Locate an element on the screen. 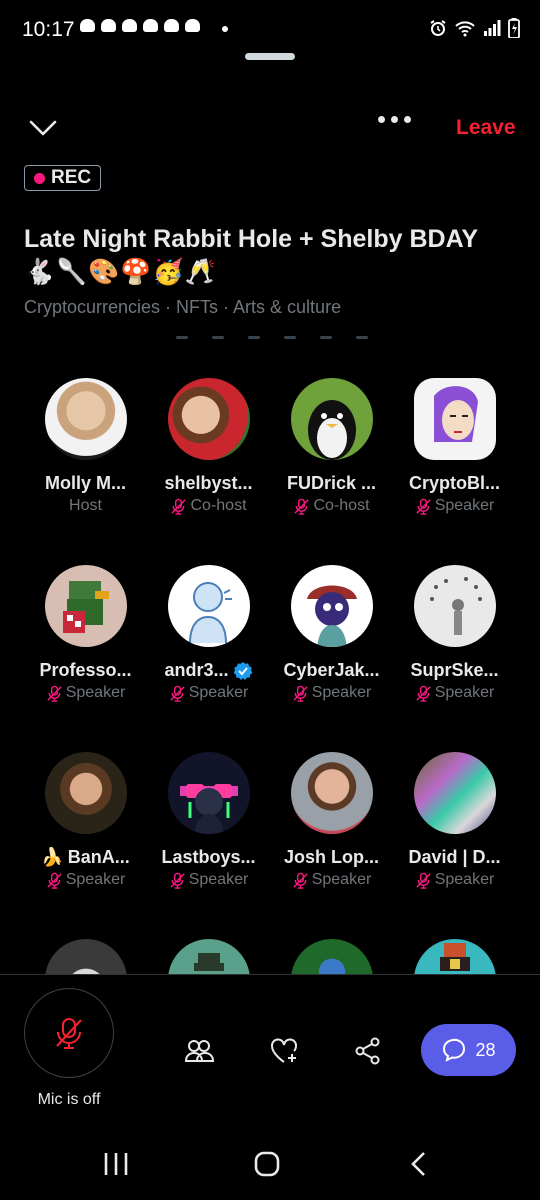  notification-icons is located at coordinates (140, 25).